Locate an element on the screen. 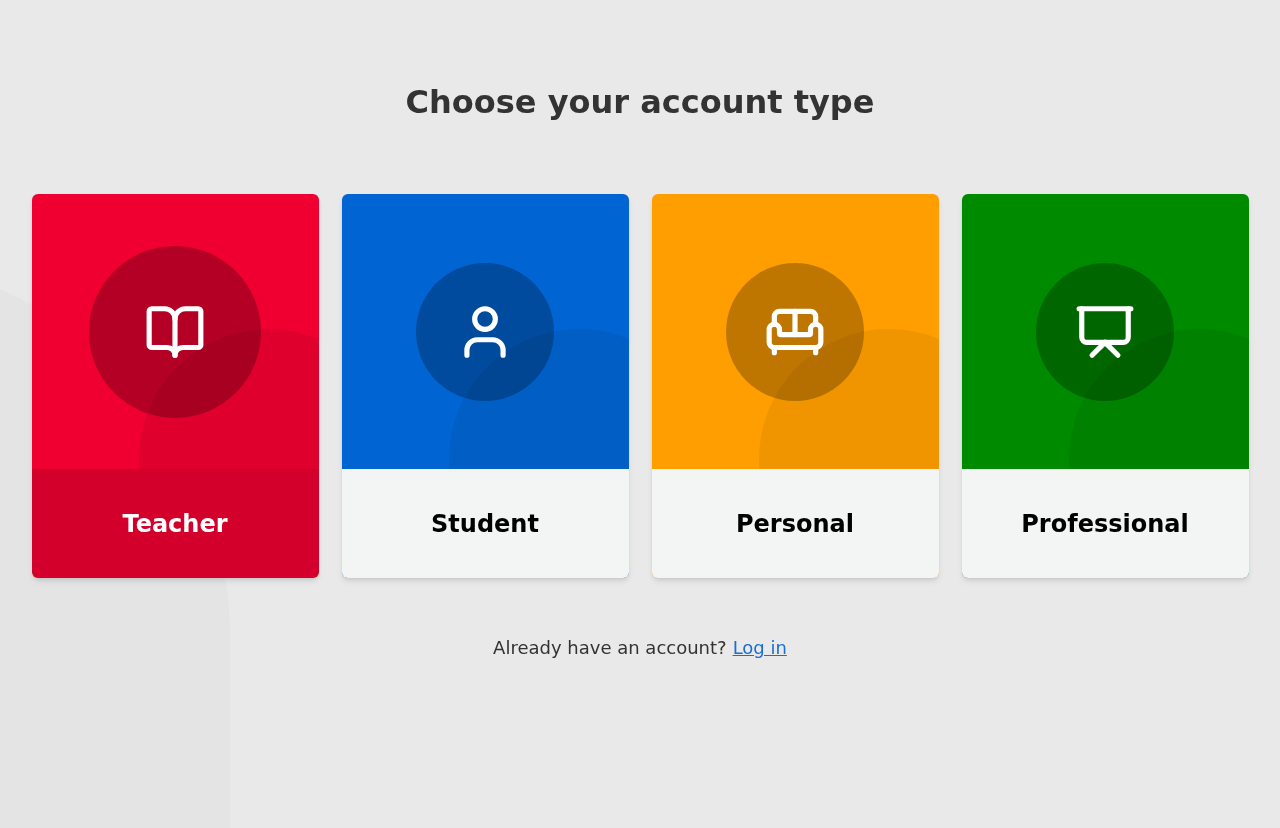 This screenshot has width=1280, height=828. card-label: Student is located at coordinates (485, 523).